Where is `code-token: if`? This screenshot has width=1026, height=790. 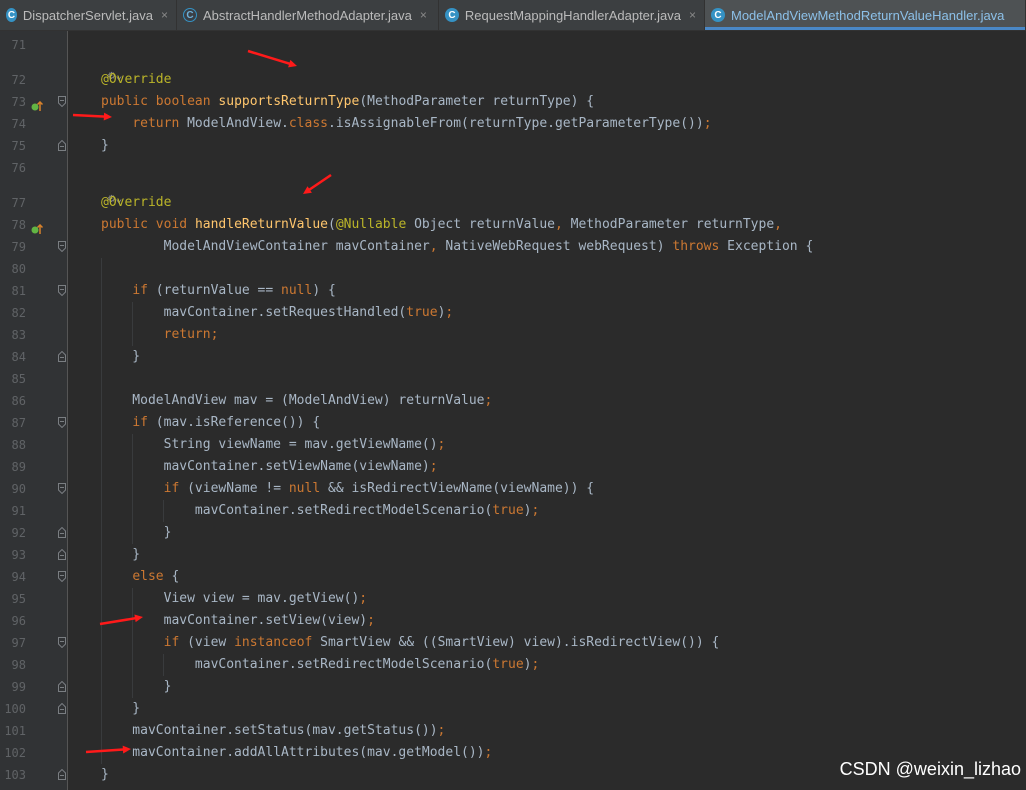
code-token: if is located at coordinates (144, 422).